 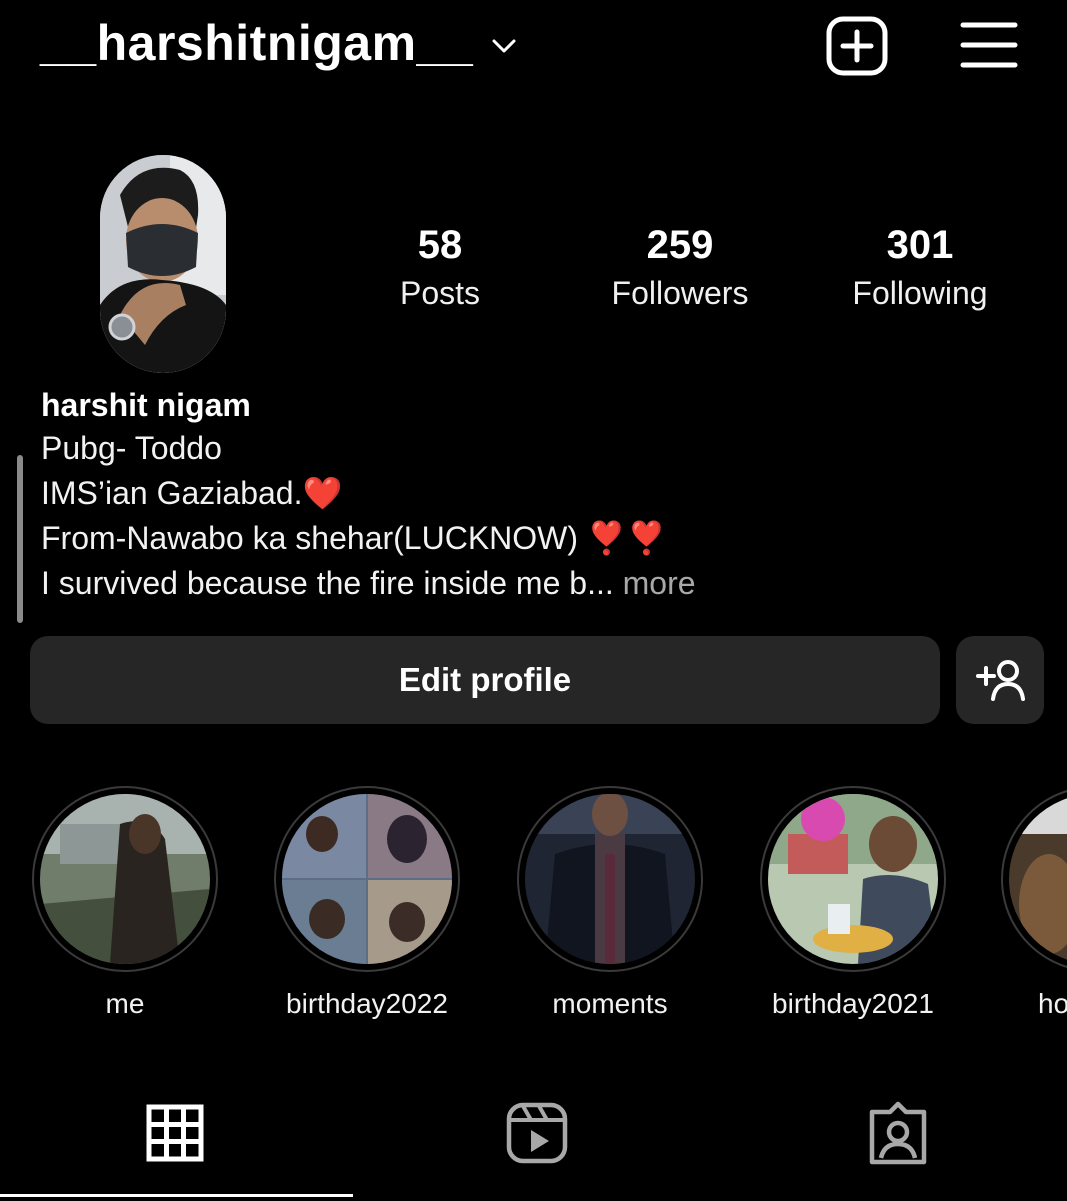 What do you see at coordinates (920, 245) in the screenshot?
I see `following-count: 301` at bounding box center [920, 245].